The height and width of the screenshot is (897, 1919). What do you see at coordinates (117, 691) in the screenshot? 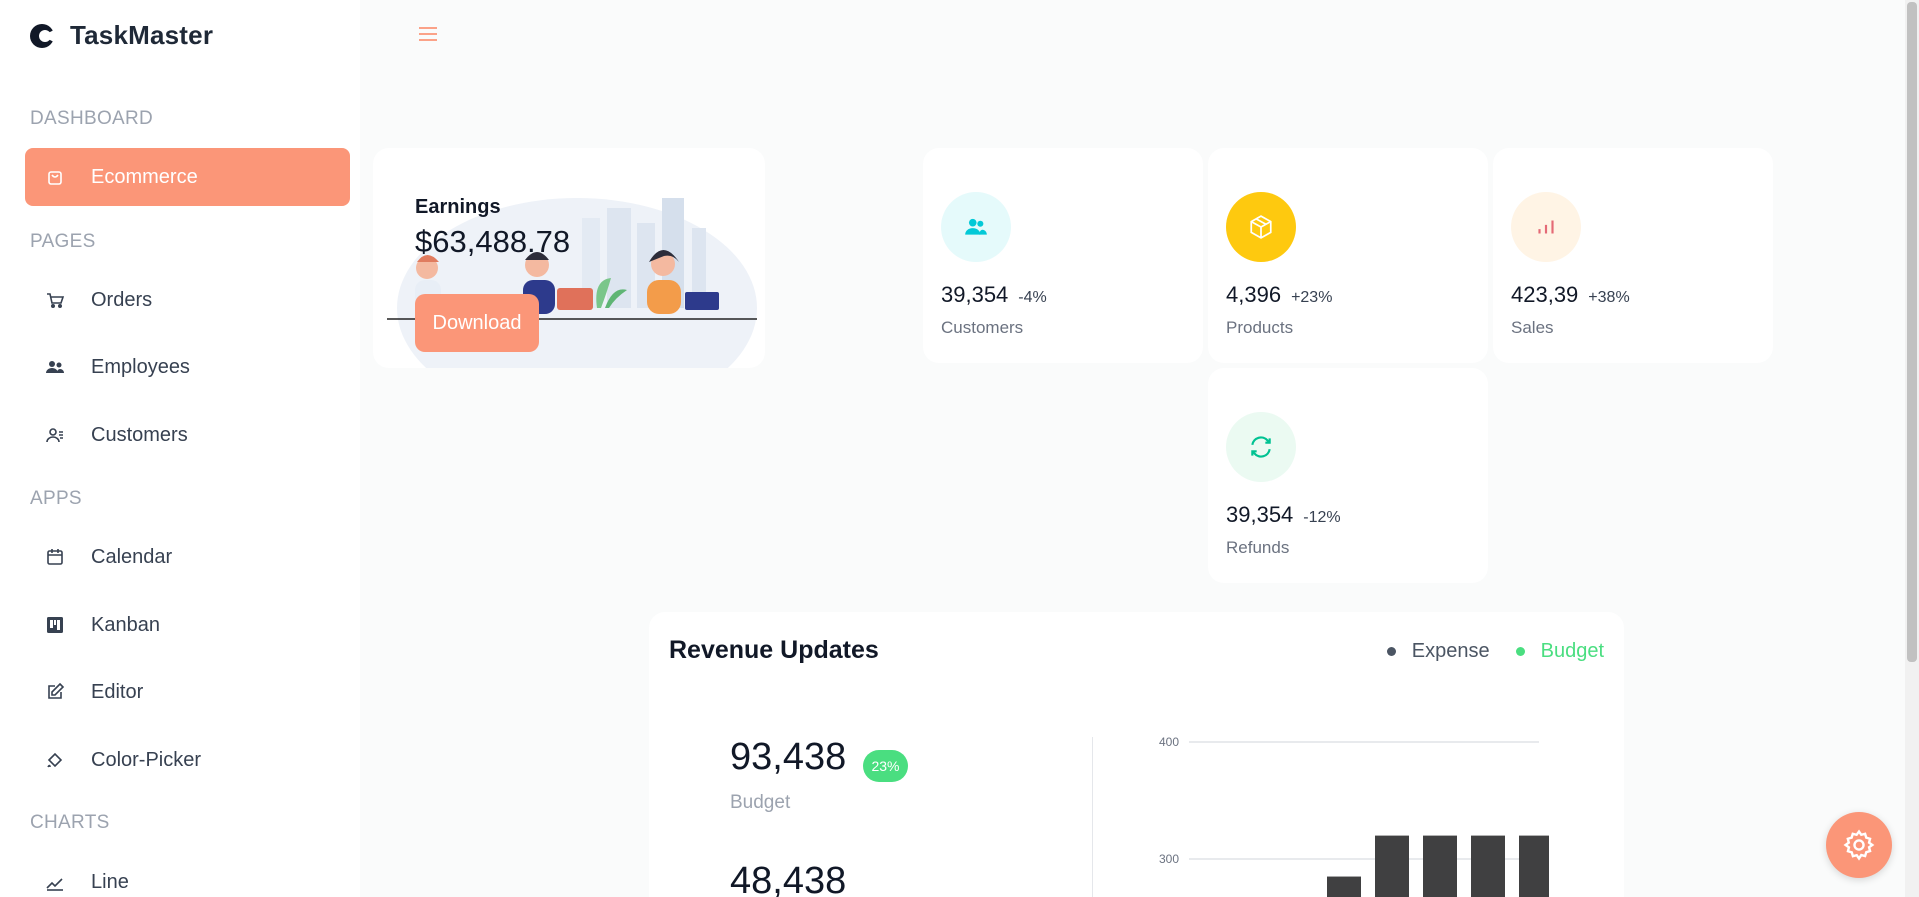
I see `sidebar-item-label: Editor` at bounding box center [117, 691].